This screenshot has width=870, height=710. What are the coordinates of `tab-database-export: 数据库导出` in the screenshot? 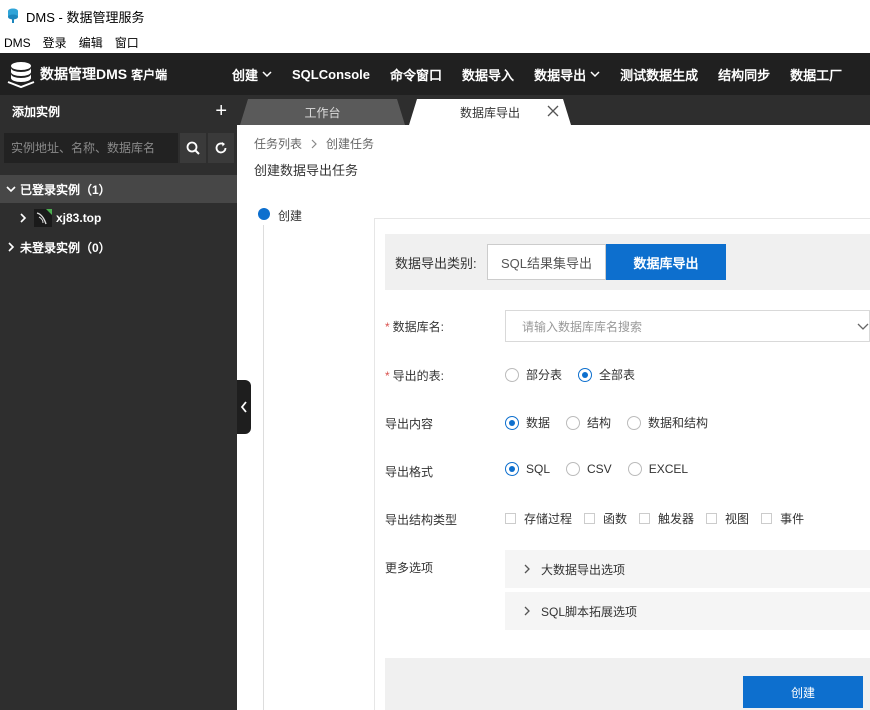 It's located at (490, 112).